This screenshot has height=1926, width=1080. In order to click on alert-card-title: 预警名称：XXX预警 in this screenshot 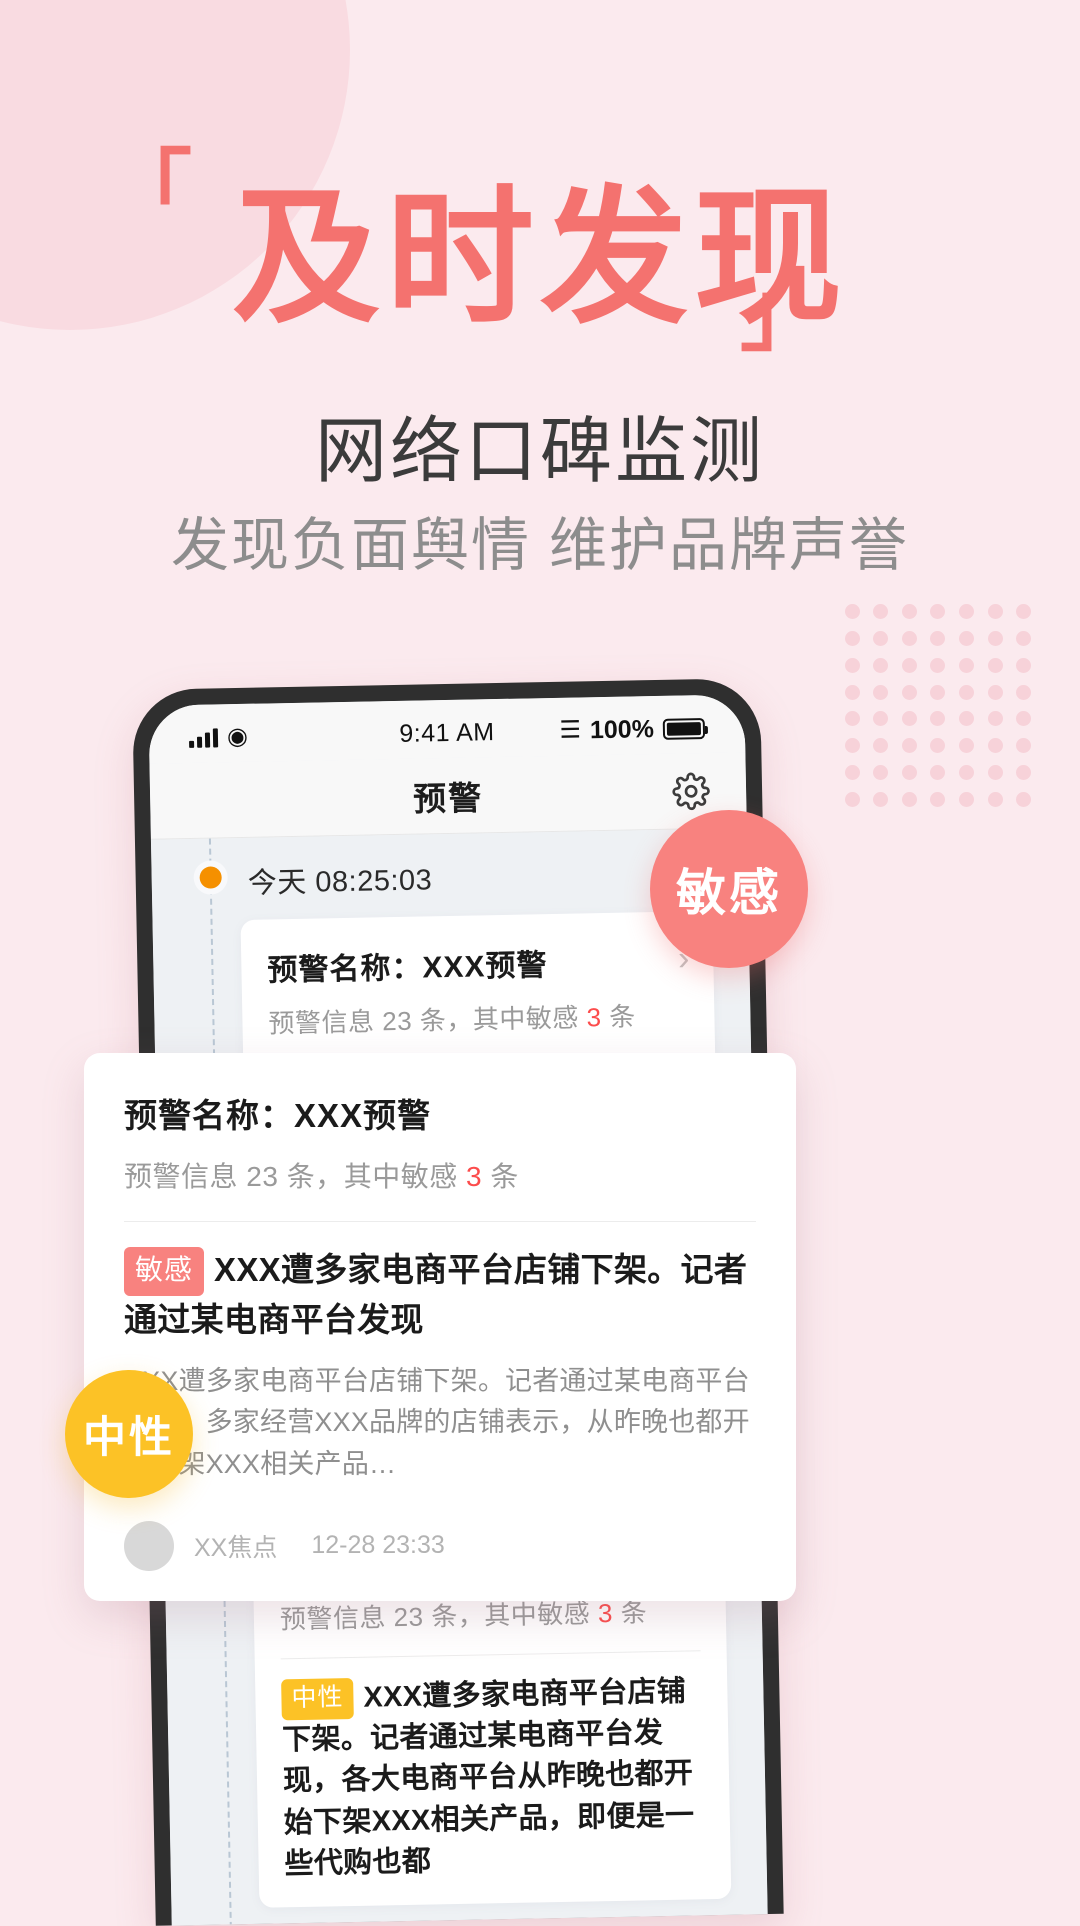, I will do `click(407, 968)`.